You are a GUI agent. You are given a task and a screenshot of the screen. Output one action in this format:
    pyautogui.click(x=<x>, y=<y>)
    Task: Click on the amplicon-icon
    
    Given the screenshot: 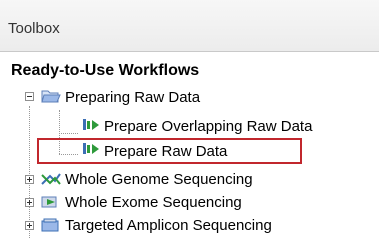 What is the action you would take?
    pyautogui.click(x=51, y=225)
    